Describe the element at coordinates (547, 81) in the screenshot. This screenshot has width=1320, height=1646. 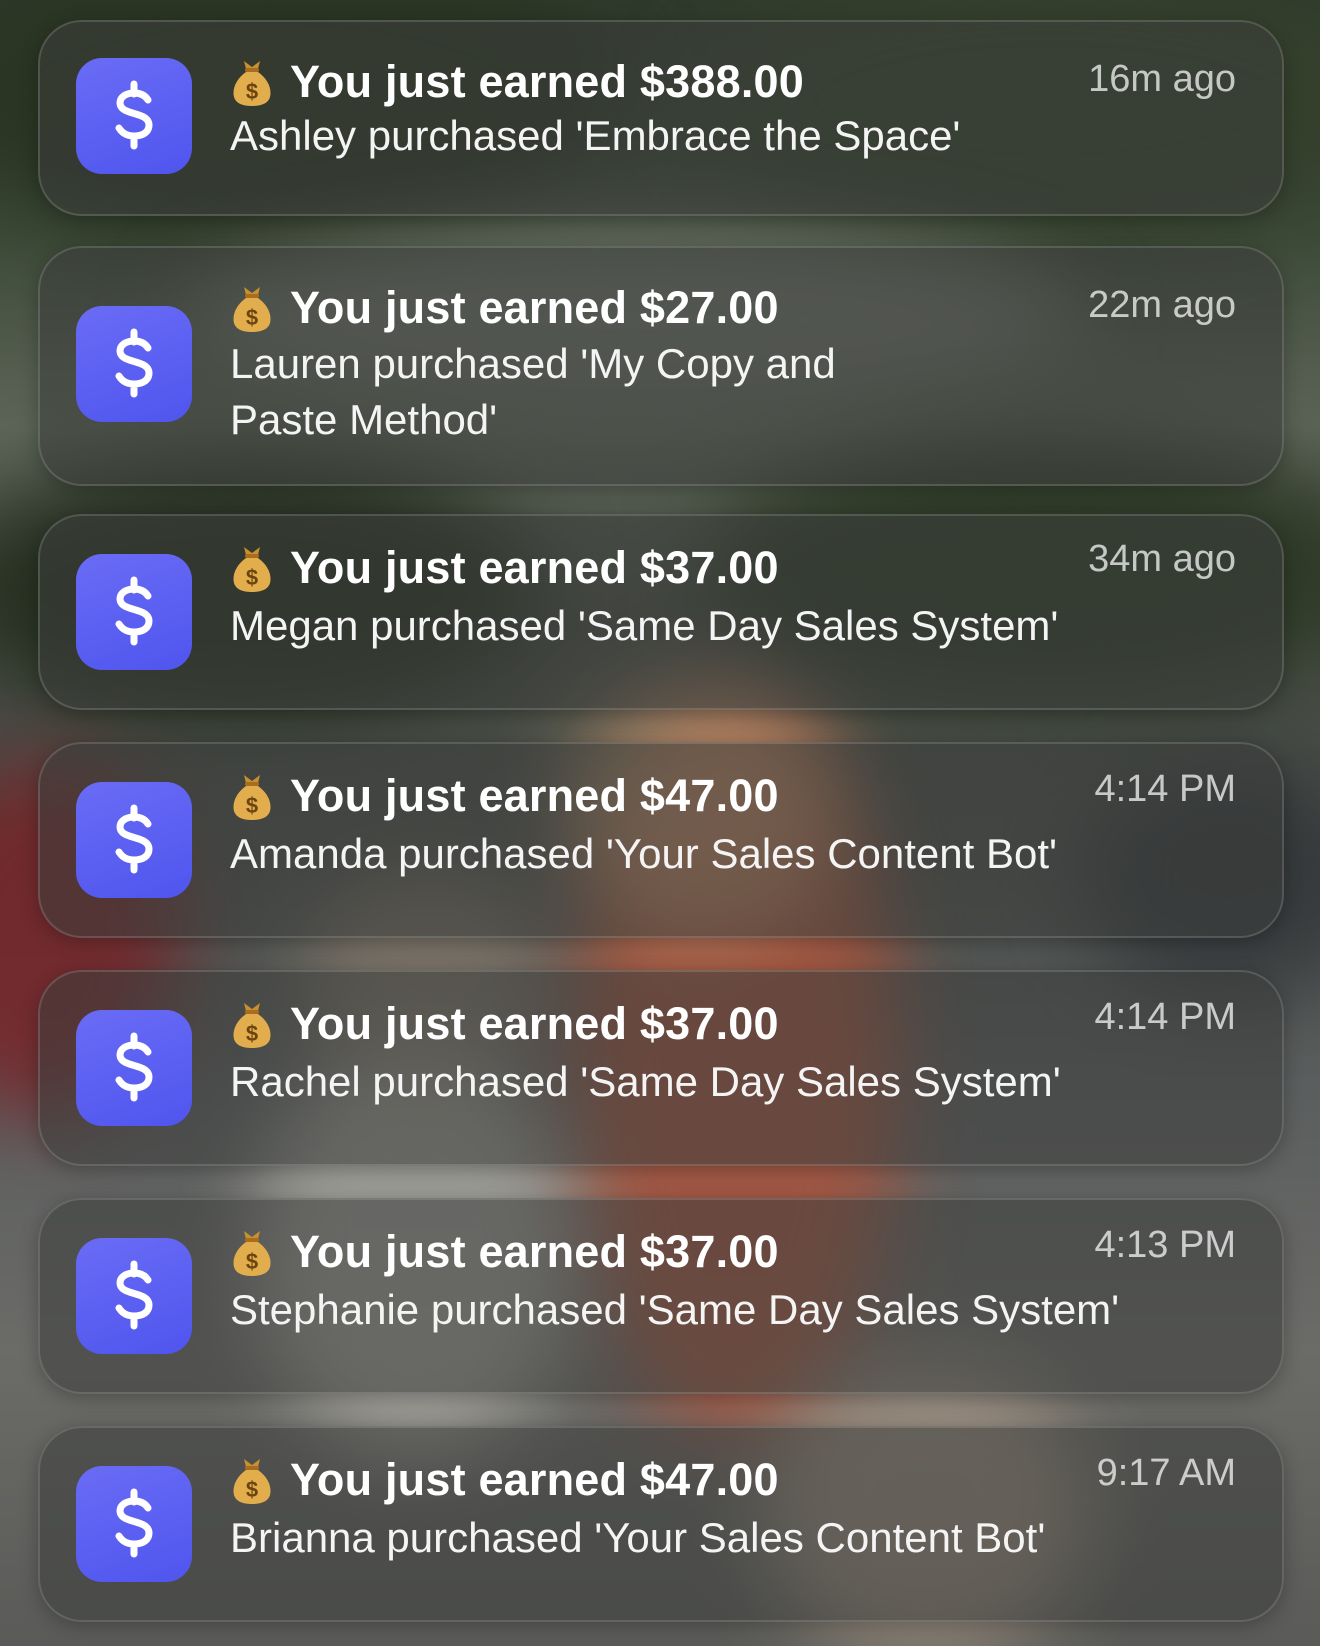
I see `notification-title: You just earned $388.00` at that location.